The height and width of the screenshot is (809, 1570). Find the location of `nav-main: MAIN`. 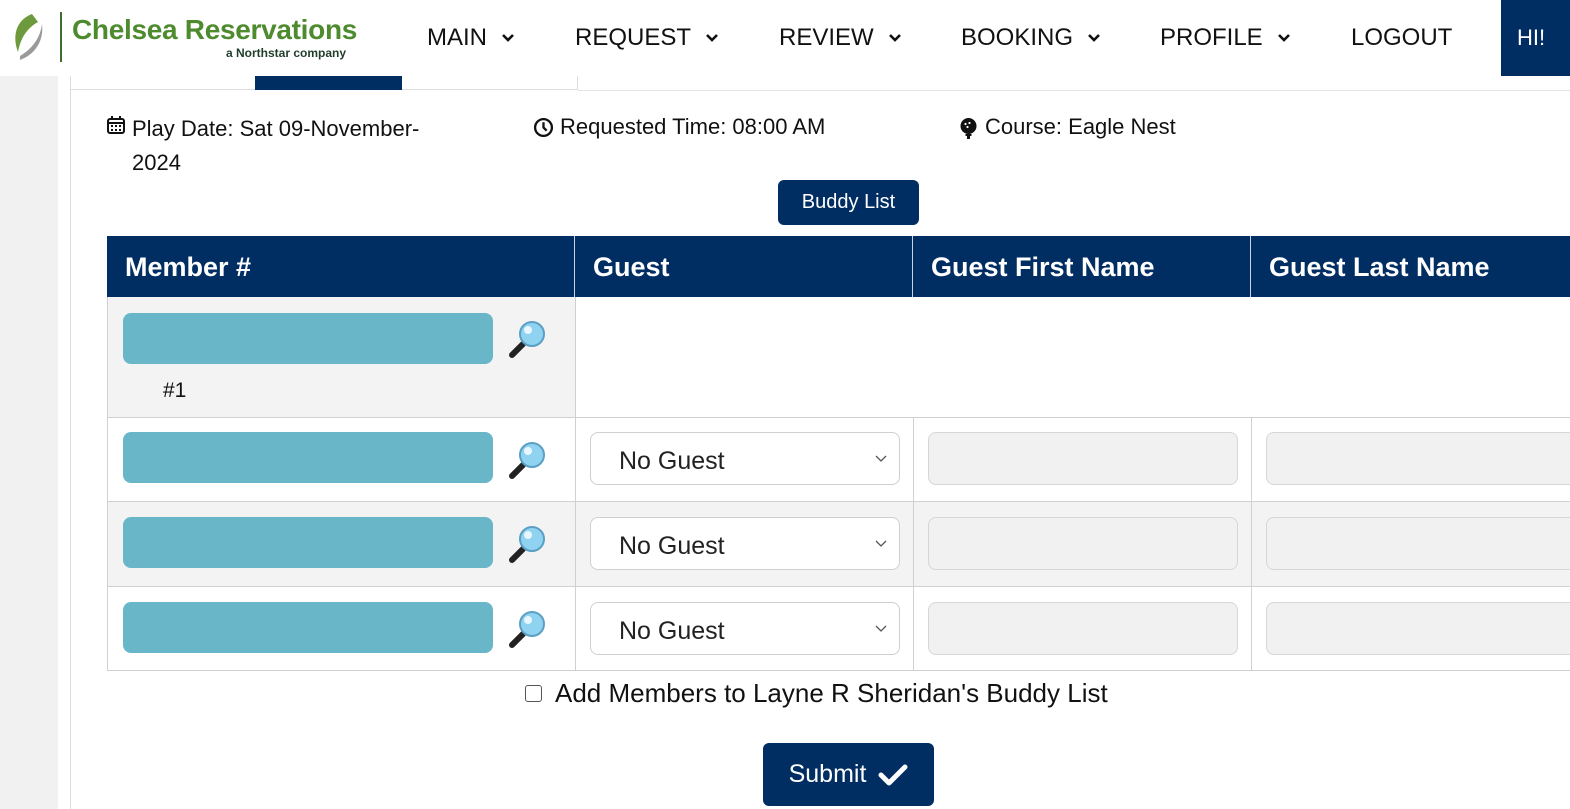

nav-main: MAIN is located at coordinates (471, 38).